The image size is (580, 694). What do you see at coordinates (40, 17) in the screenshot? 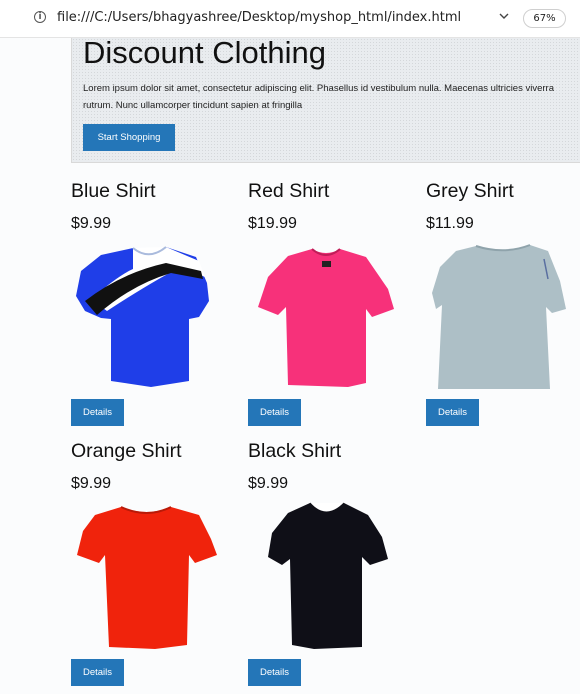
I see `info-icon: i` at bounding box center [40, 17].